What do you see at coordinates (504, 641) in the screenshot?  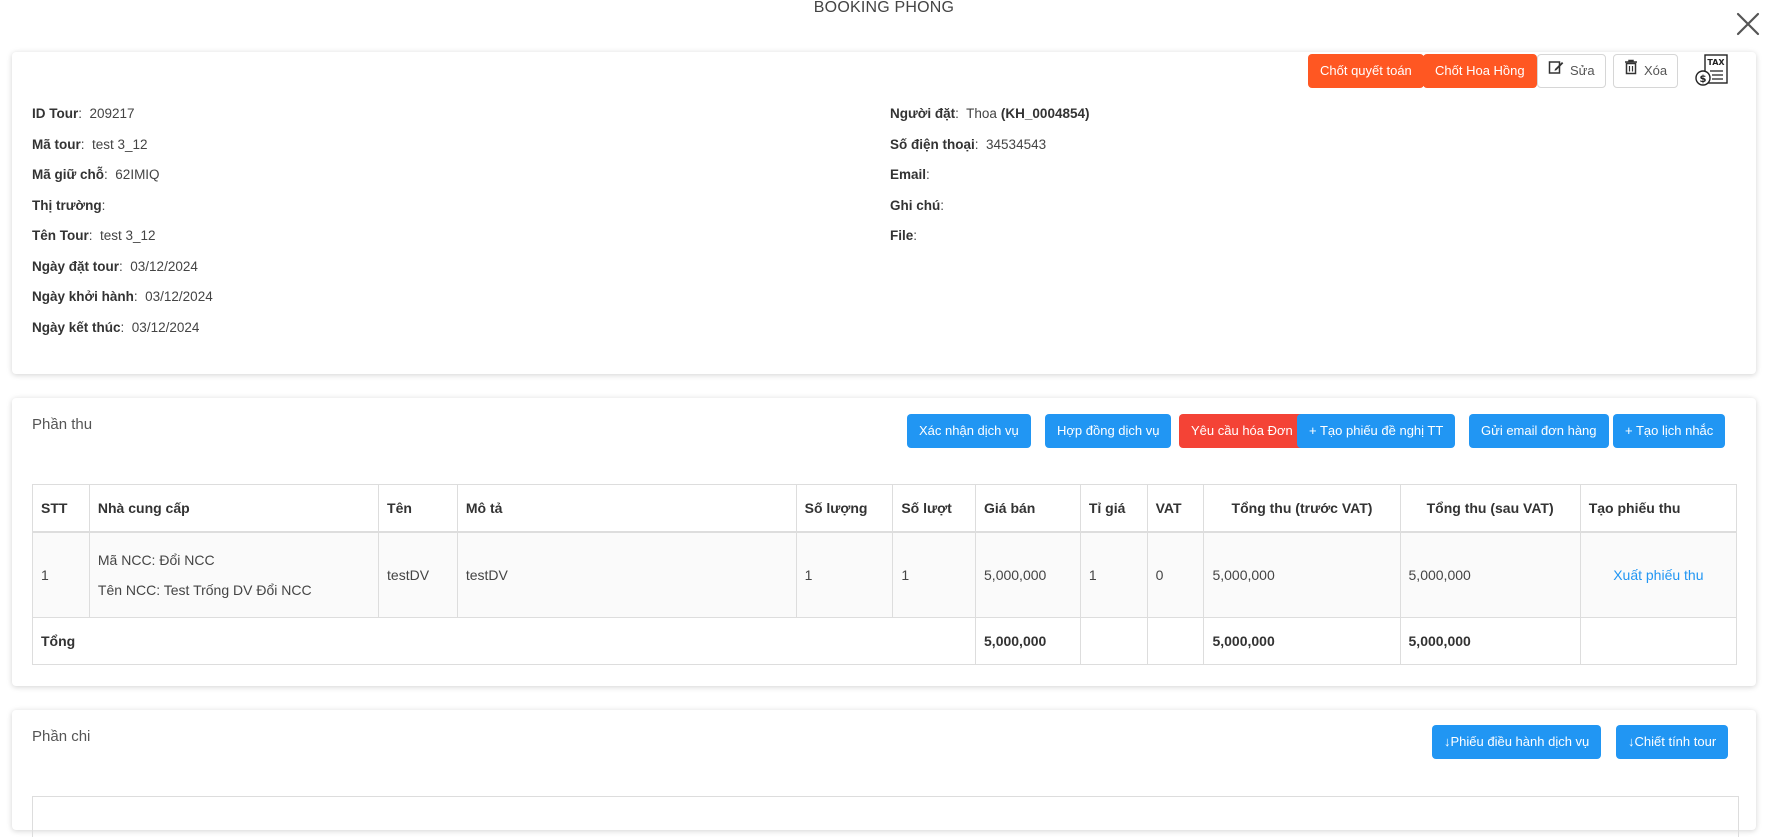 I see `total-label: Tổng` at bounding box center [504, 641].